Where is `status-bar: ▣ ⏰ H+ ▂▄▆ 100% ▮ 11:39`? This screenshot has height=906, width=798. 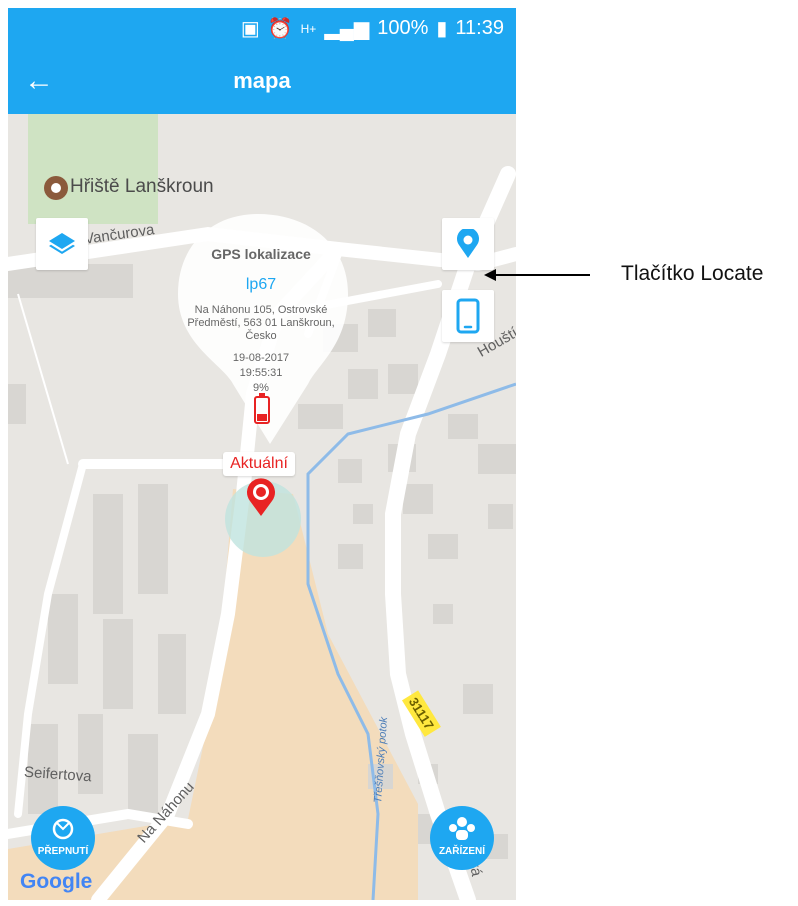
status-bar: ▣ ⏰ H+ ▂▄▆ 100% ▮ 11:39 is located at coordinates (262, 29).